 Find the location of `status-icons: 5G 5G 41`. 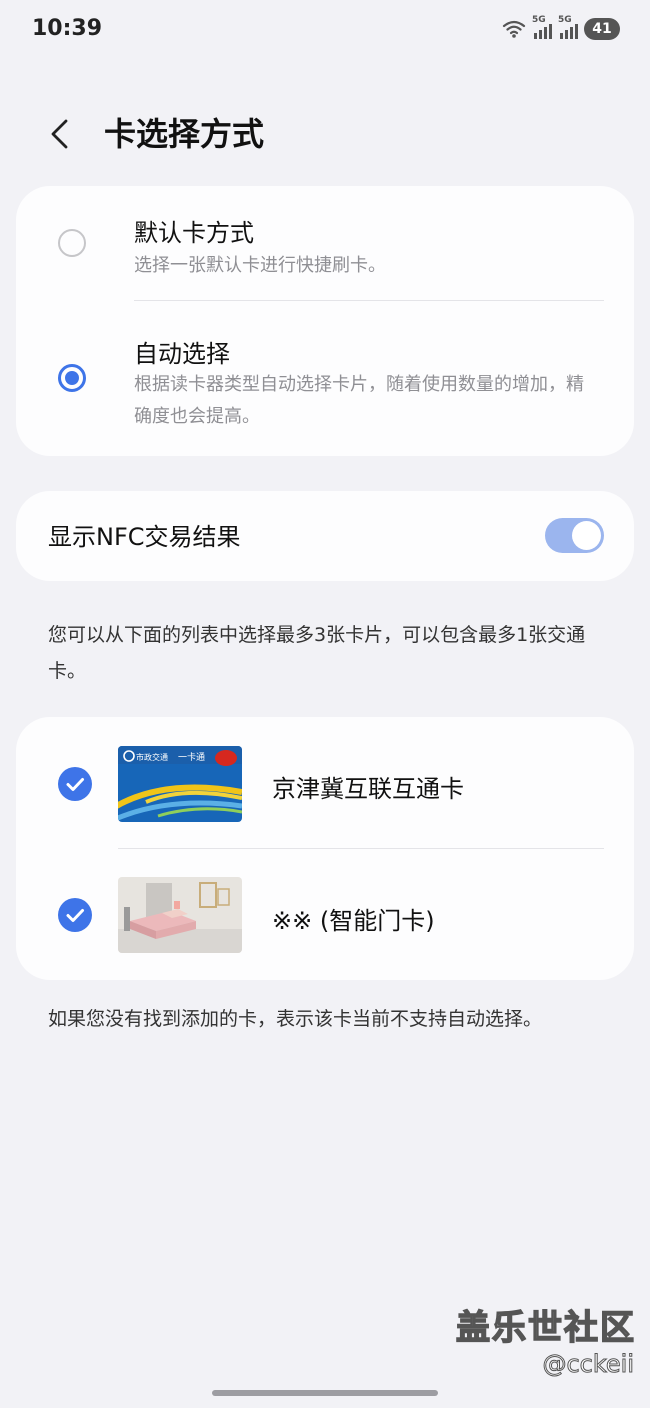

status-icons: 5G 5G 41 is located at coordinates (561, 27).